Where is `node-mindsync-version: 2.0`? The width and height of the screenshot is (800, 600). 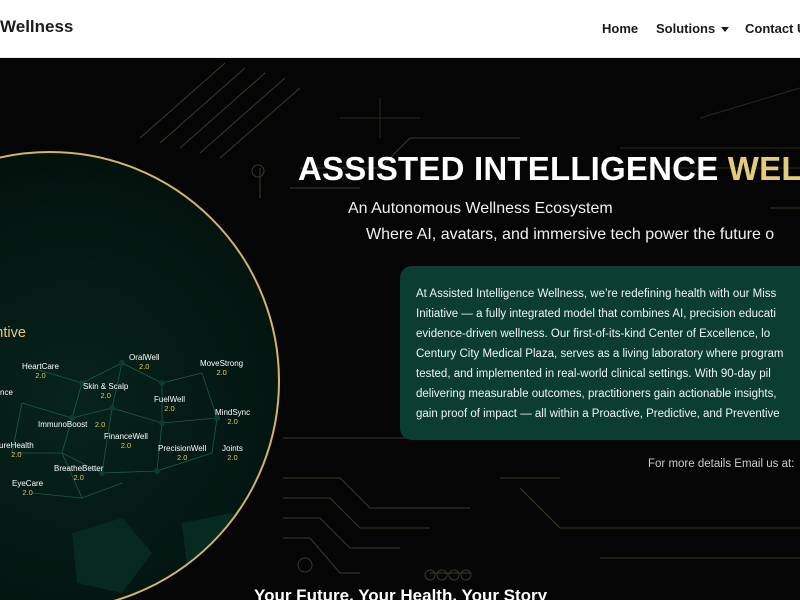
node-mindsync-version: 2.0 is located at coordinates (232, 421).